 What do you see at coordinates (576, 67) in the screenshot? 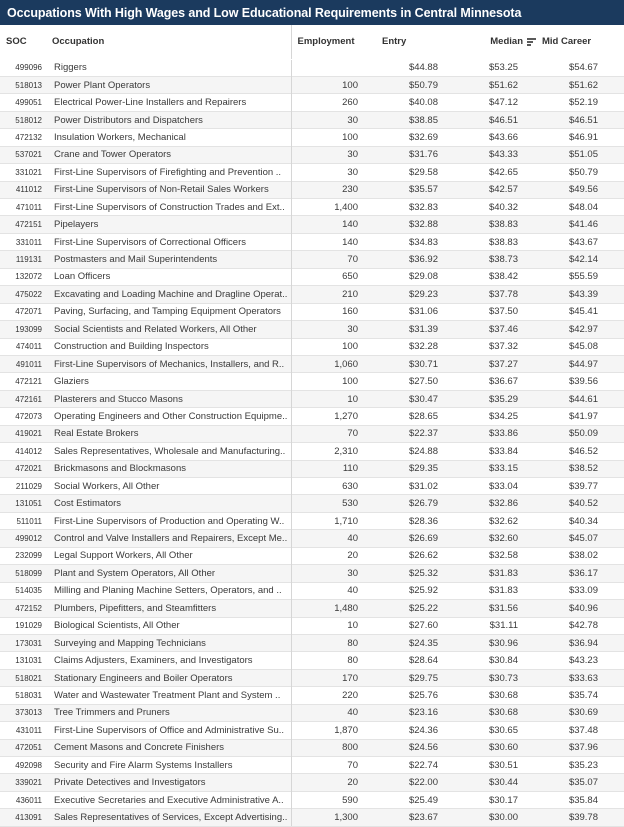
I see `cell-mid-career: $54.67` at bounding box center [576, 67].